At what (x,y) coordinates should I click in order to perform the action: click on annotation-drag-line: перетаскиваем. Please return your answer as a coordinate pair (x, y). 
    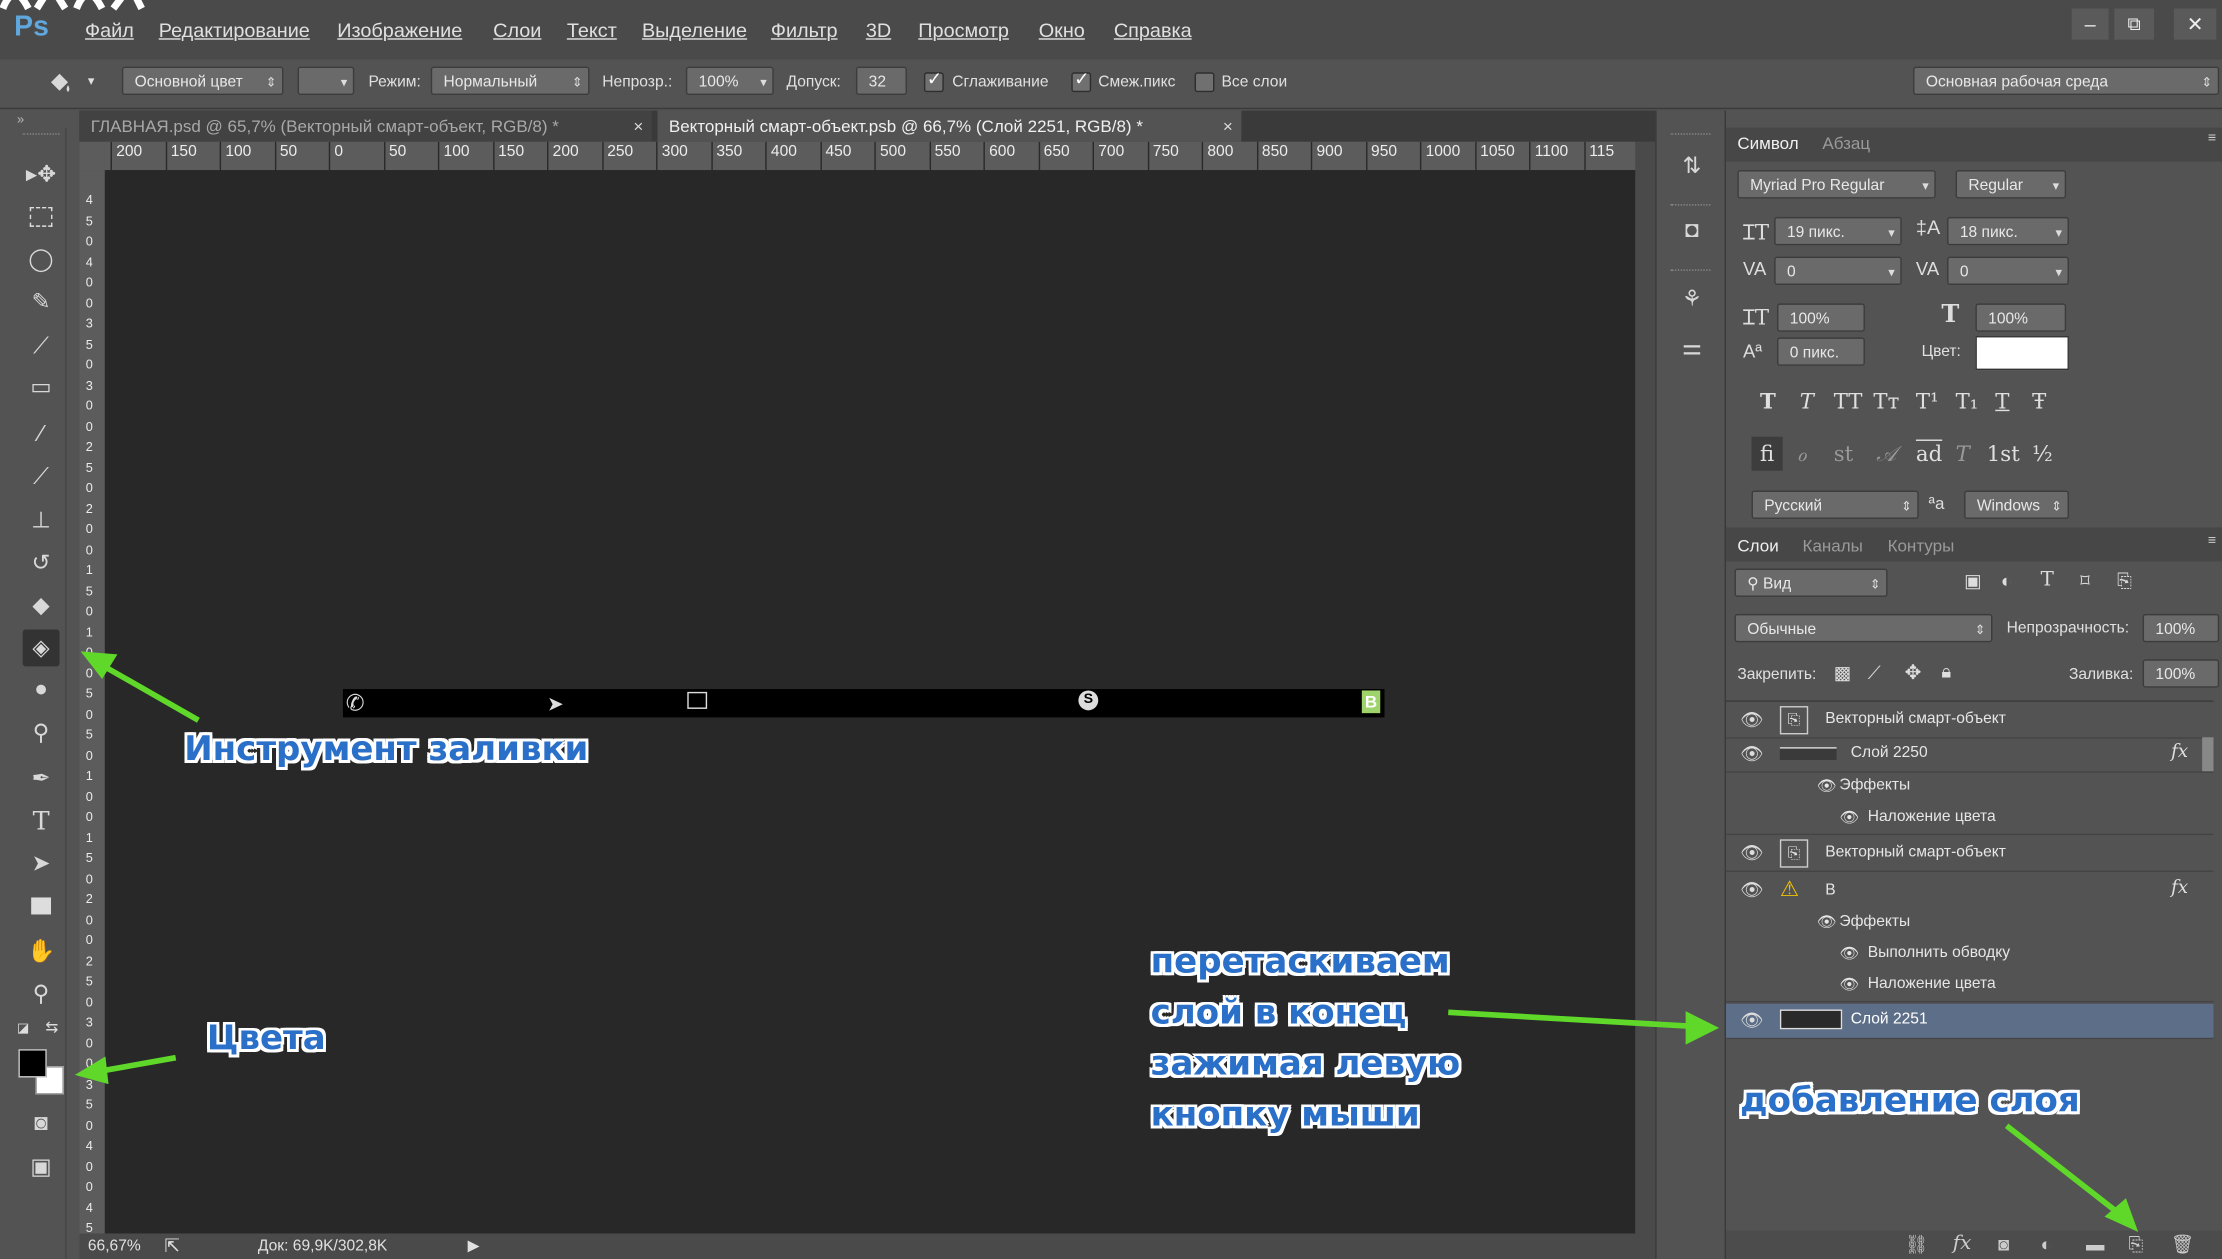
    Looking at the image, I should click on (1300, 961).